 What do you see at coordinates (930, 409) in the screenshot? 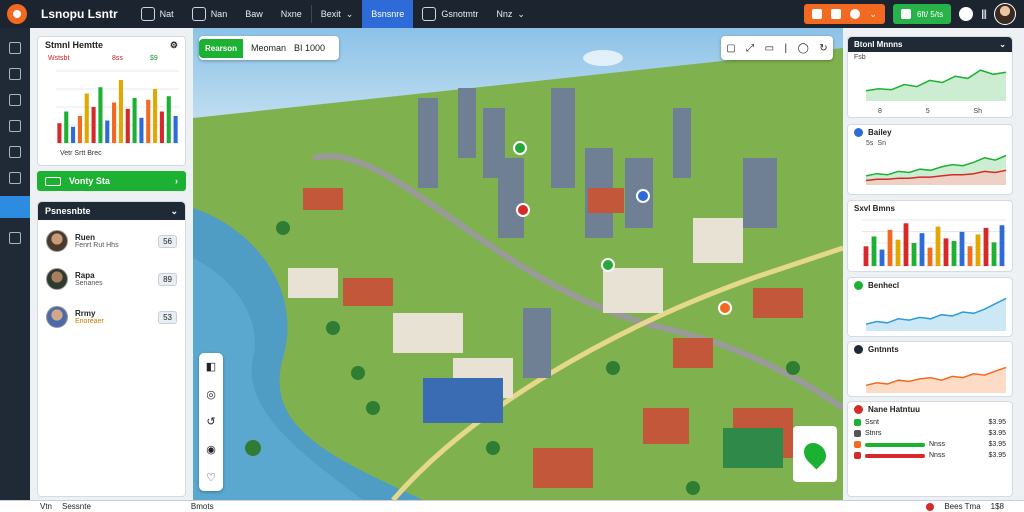
I see `list-header: Nane Hatntuu` at bounding box center [930, 409].